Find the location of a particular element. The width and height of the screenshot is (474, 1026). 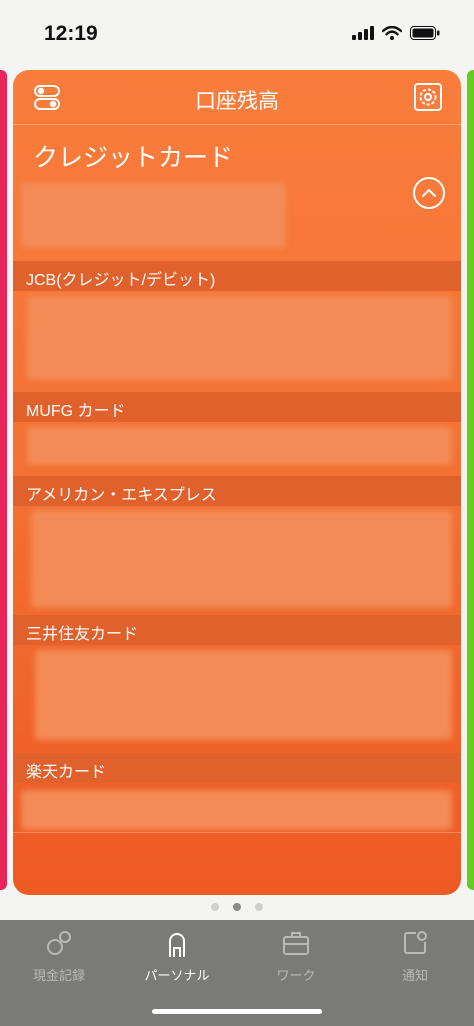

status-icons is located at coordinates (396, 33).